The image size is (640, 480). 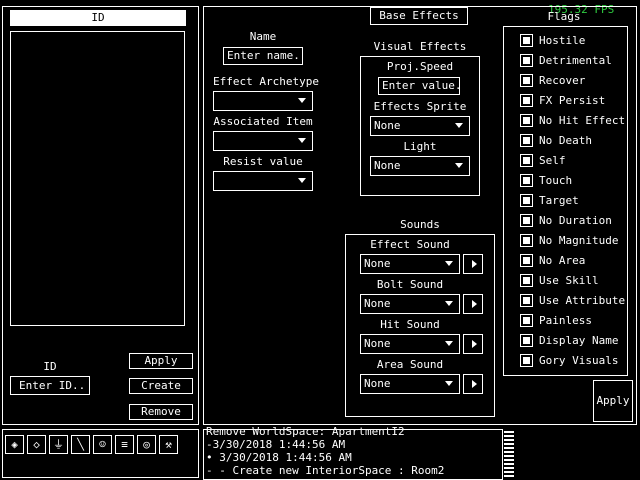 What do you see at coordinates (161, 386) in the screenshot?
I see `create-button: Create` at bounding box center [161, 386].